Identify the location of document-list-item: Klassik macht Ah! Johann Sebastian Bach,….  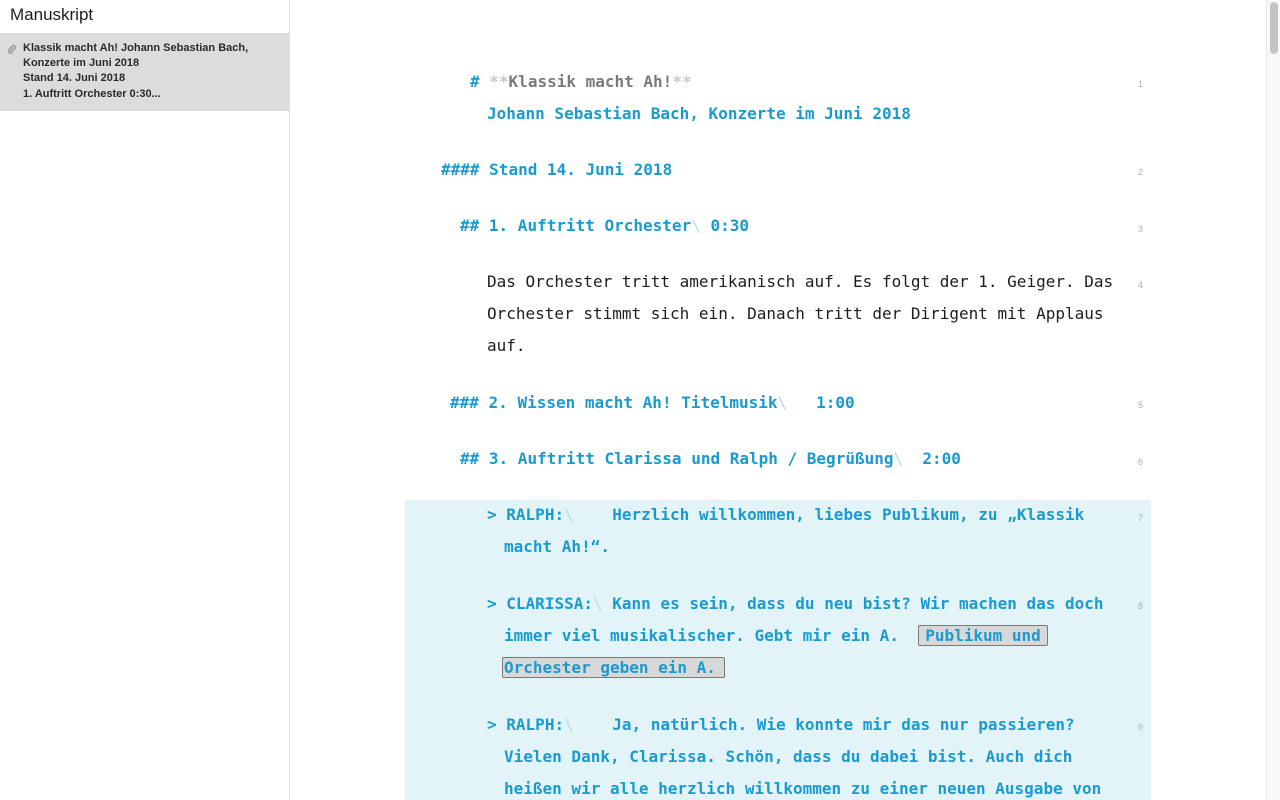
(144, 72).